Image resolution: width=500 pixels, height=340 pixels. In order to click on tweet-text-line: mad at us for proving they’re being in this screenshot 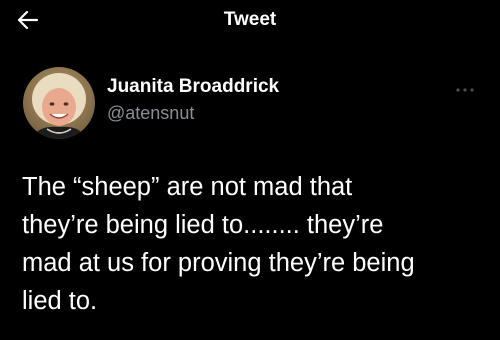, I will do `click(218, 263)`.